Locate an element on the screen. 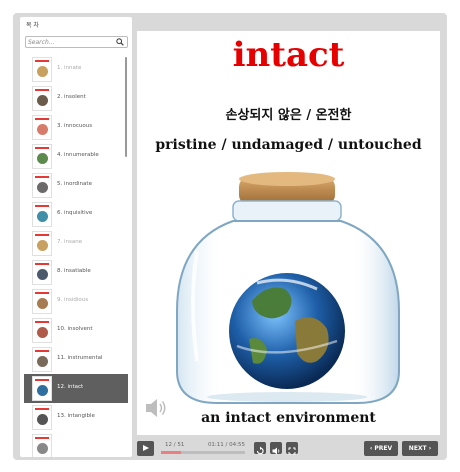 The height and width of the screenshot is (472, 460). sidebar-scrollbar is located at coordinates (126, 107).